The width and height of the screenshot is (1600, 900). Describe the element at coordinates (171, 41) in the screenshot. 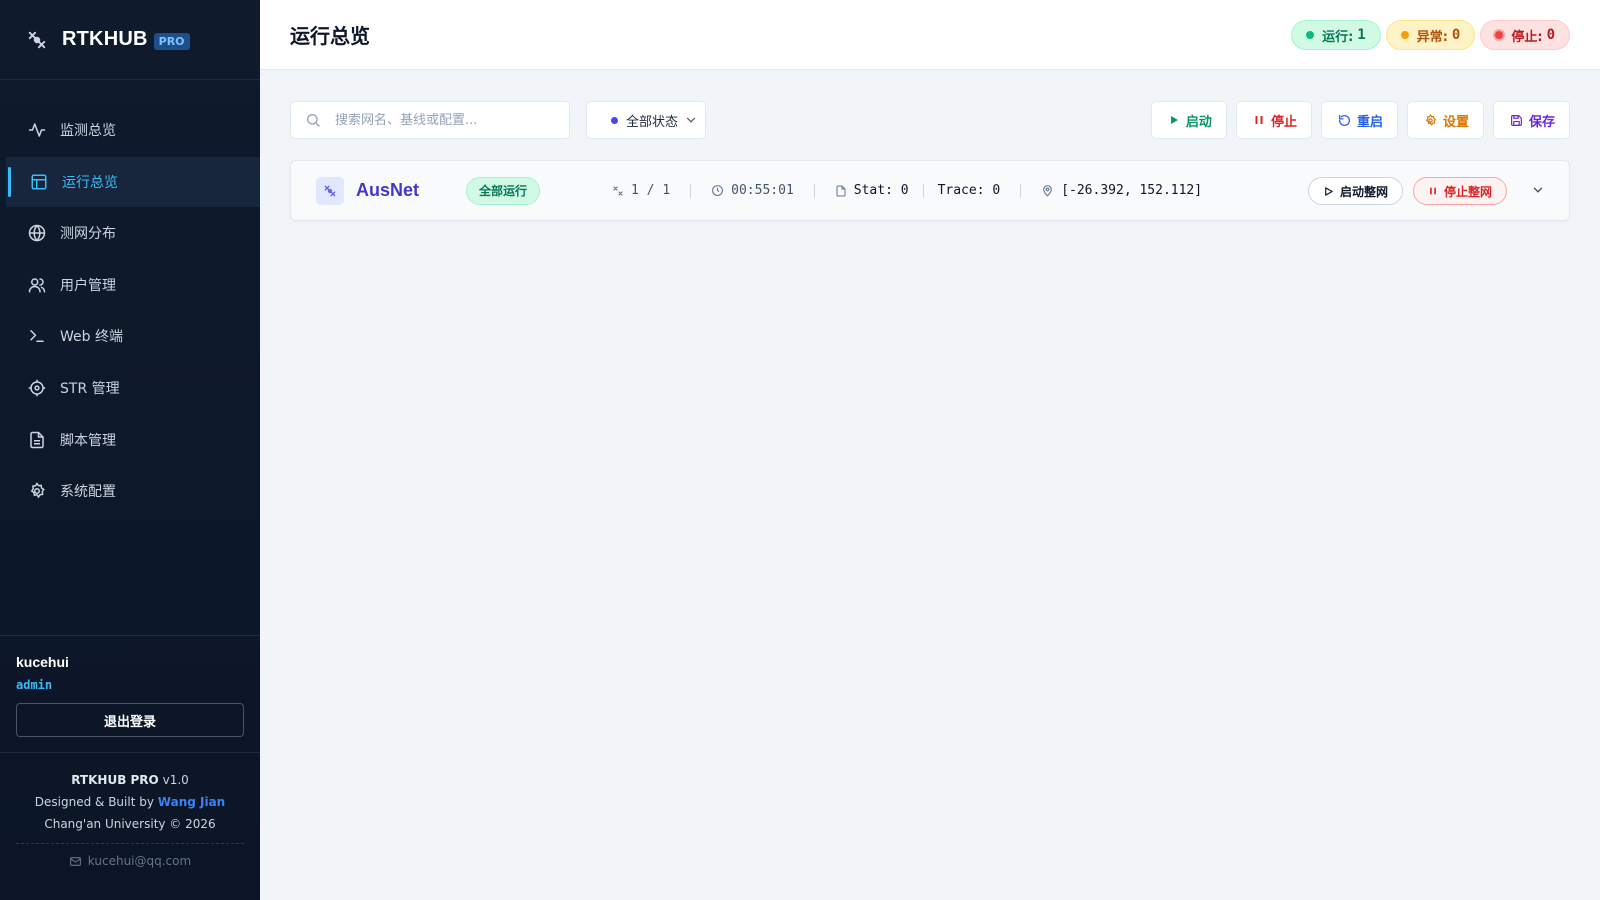

I see `brand-badge: PRO` at that location.